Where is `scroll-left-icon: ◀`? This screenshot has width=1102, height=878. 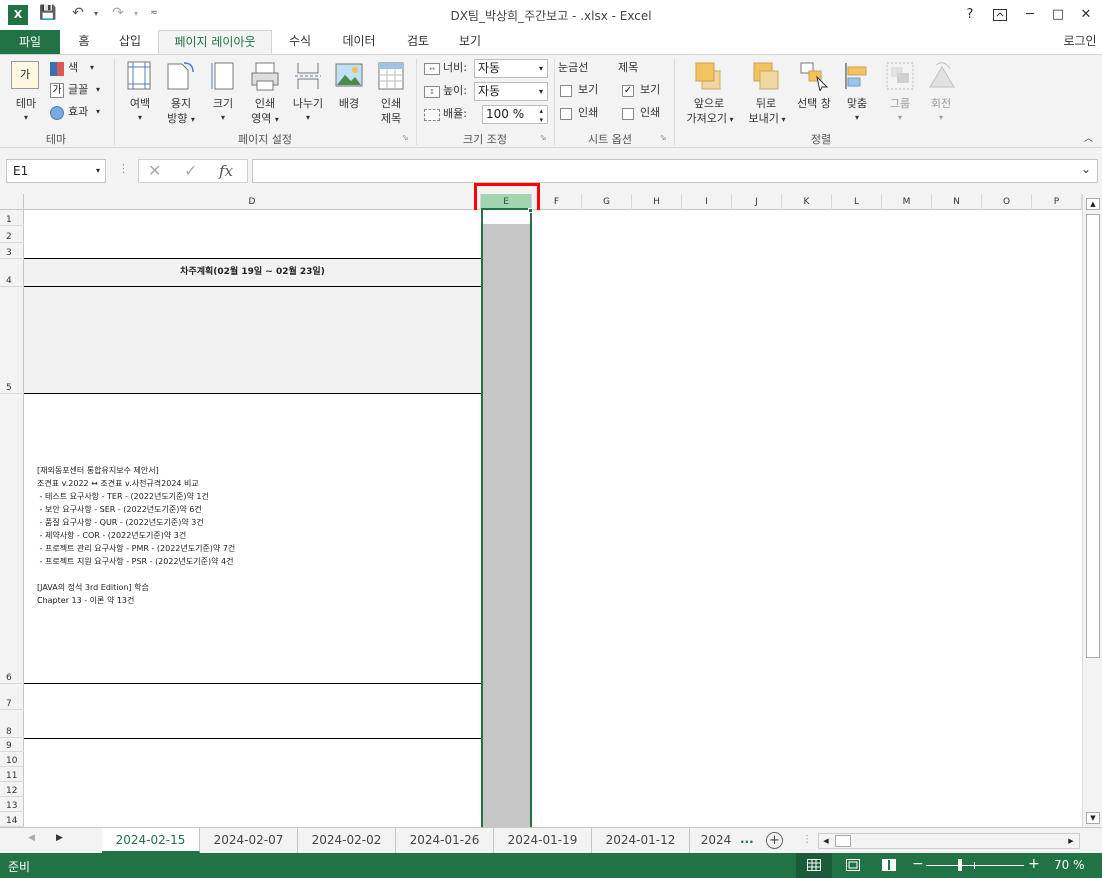 scroll-left-icon: ◀ is located at coordinates (826, 841).